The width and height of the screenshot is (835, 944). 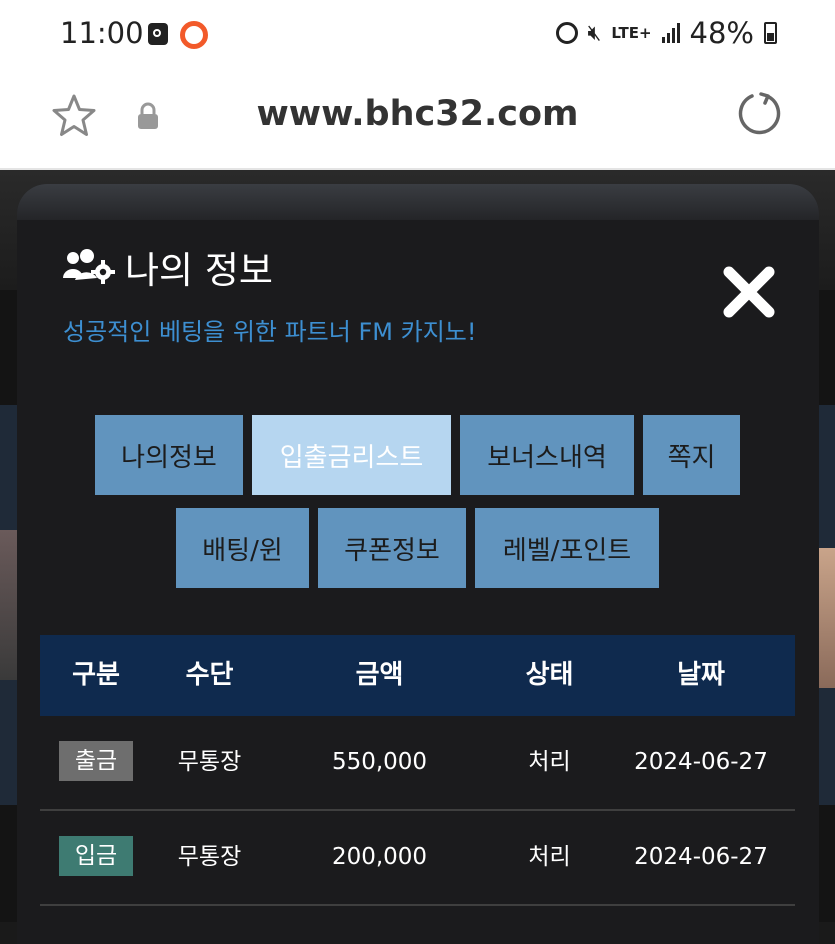 I want to click on page-banner-image-left, so click(x=9, y=605).